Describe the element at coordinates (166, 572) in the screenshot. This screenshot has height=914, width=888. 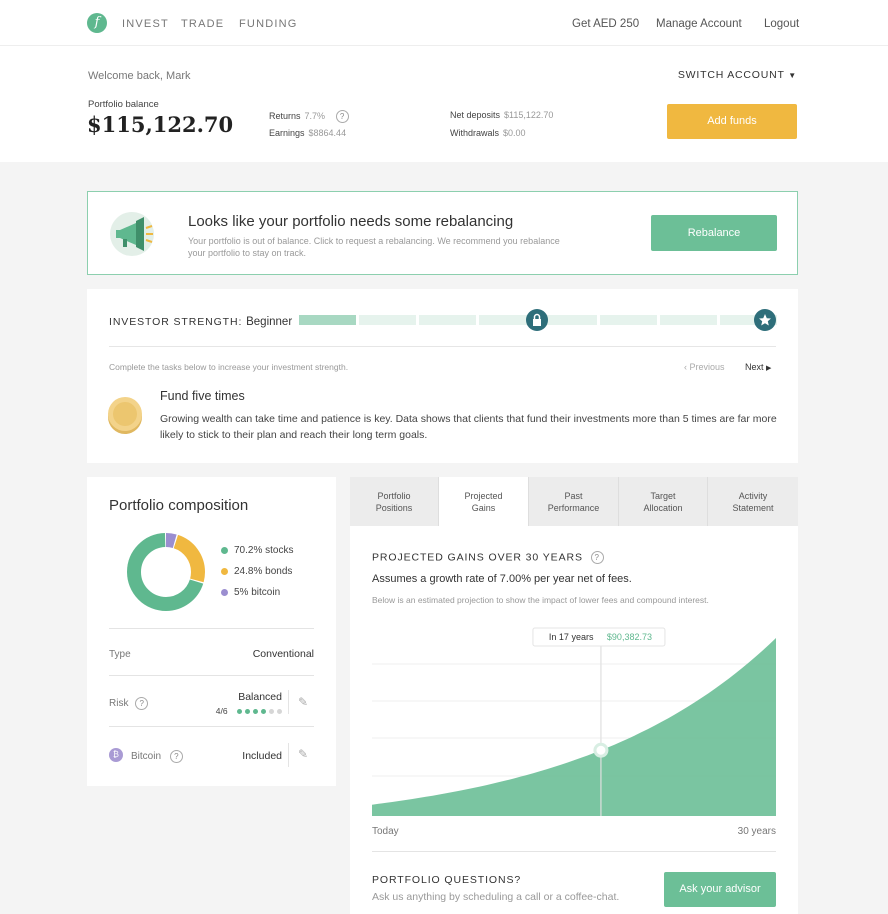
I see `composition-donut-chart` at that location.